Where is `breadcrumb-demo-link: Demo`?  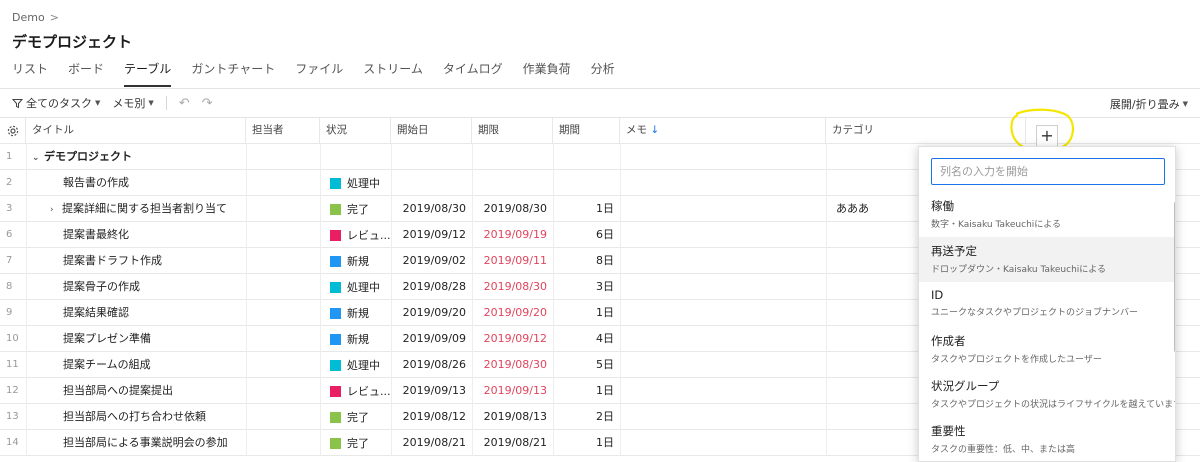 breadcrumb-demo-link: Demo is located at coordinates (28, 17).